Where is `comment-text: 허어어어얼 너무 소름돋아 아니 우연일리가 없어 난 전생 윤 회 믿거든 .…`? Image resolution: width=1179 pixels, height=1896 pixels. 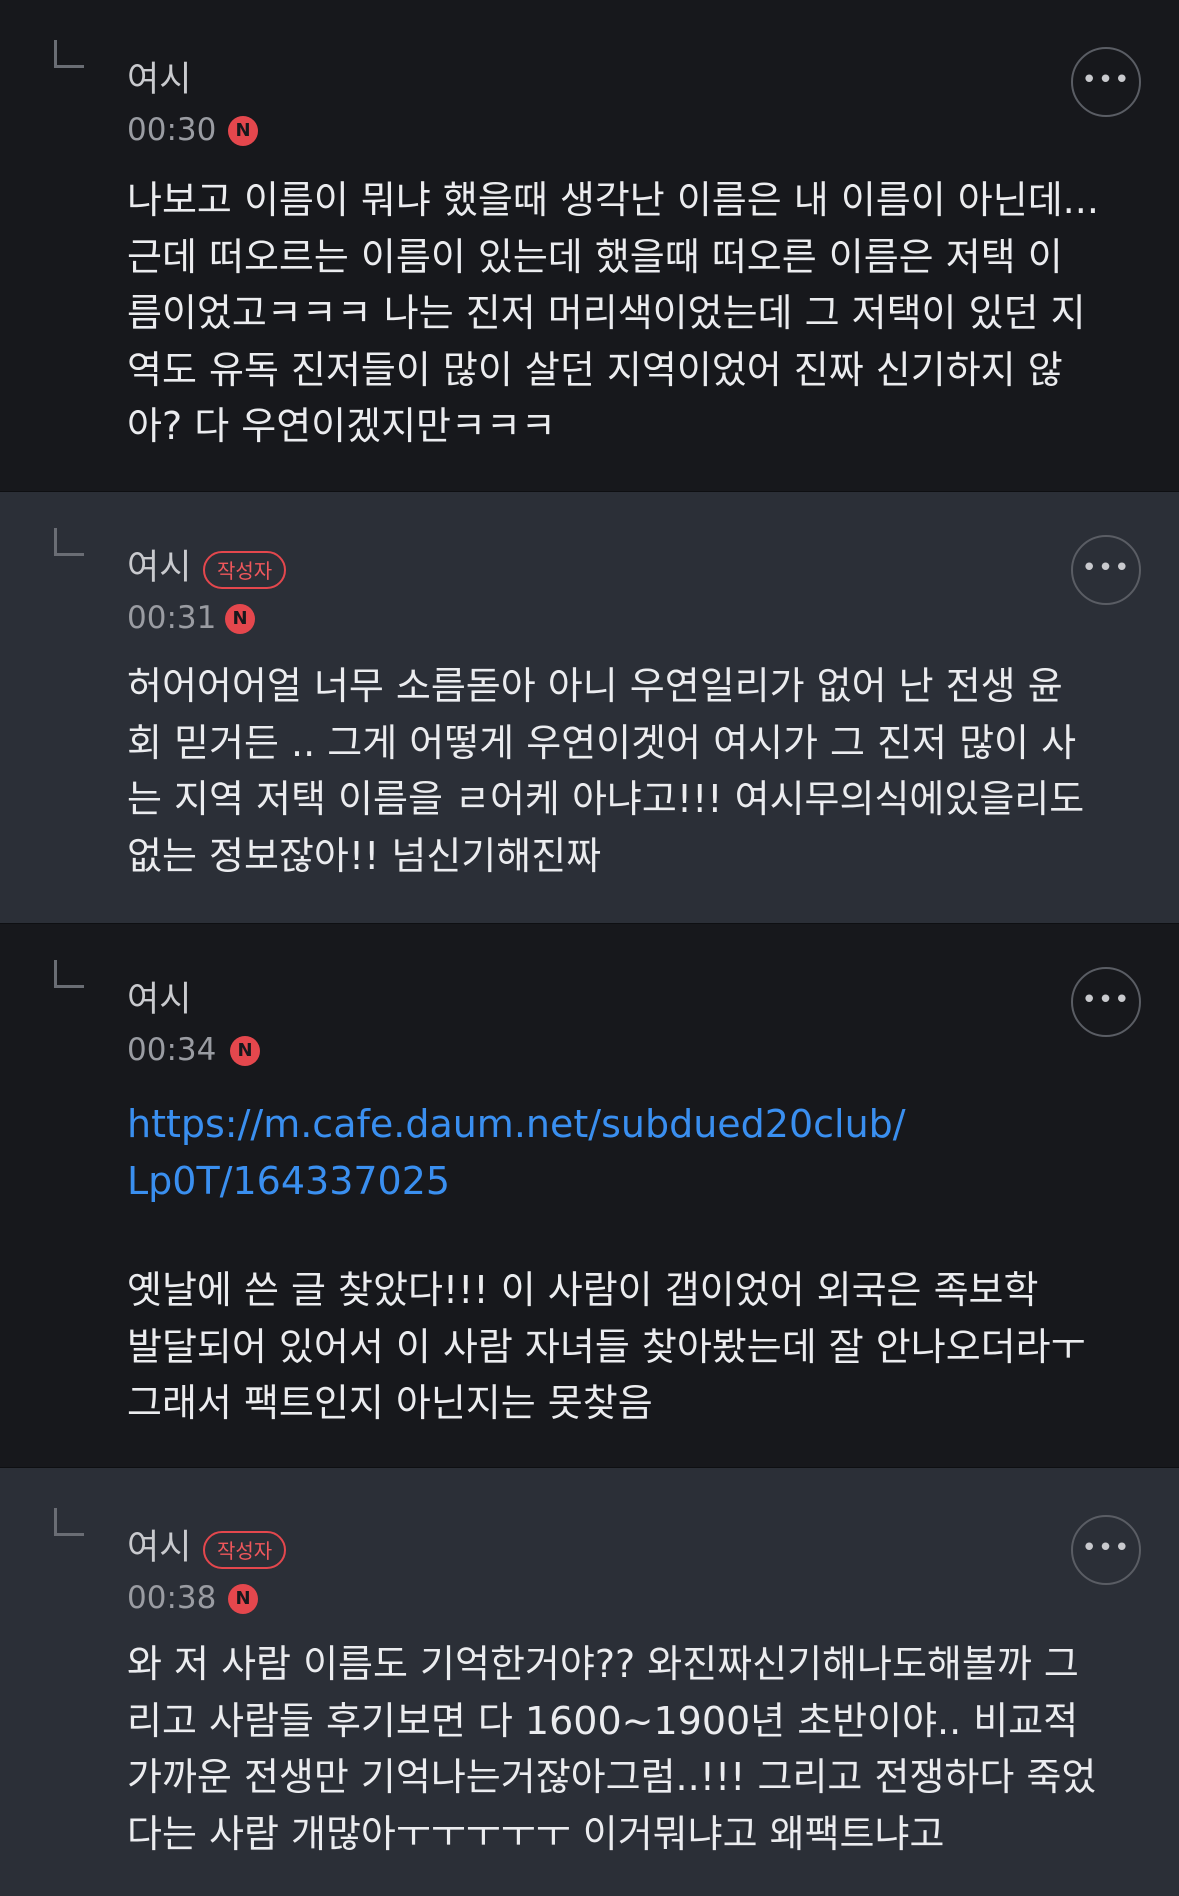
comment-text: 허어어어얼 너무 소름돋아 아니 우연일리가 없어 난 전생 윤 회 믿거든 .… is located at coordinates (606, 771).